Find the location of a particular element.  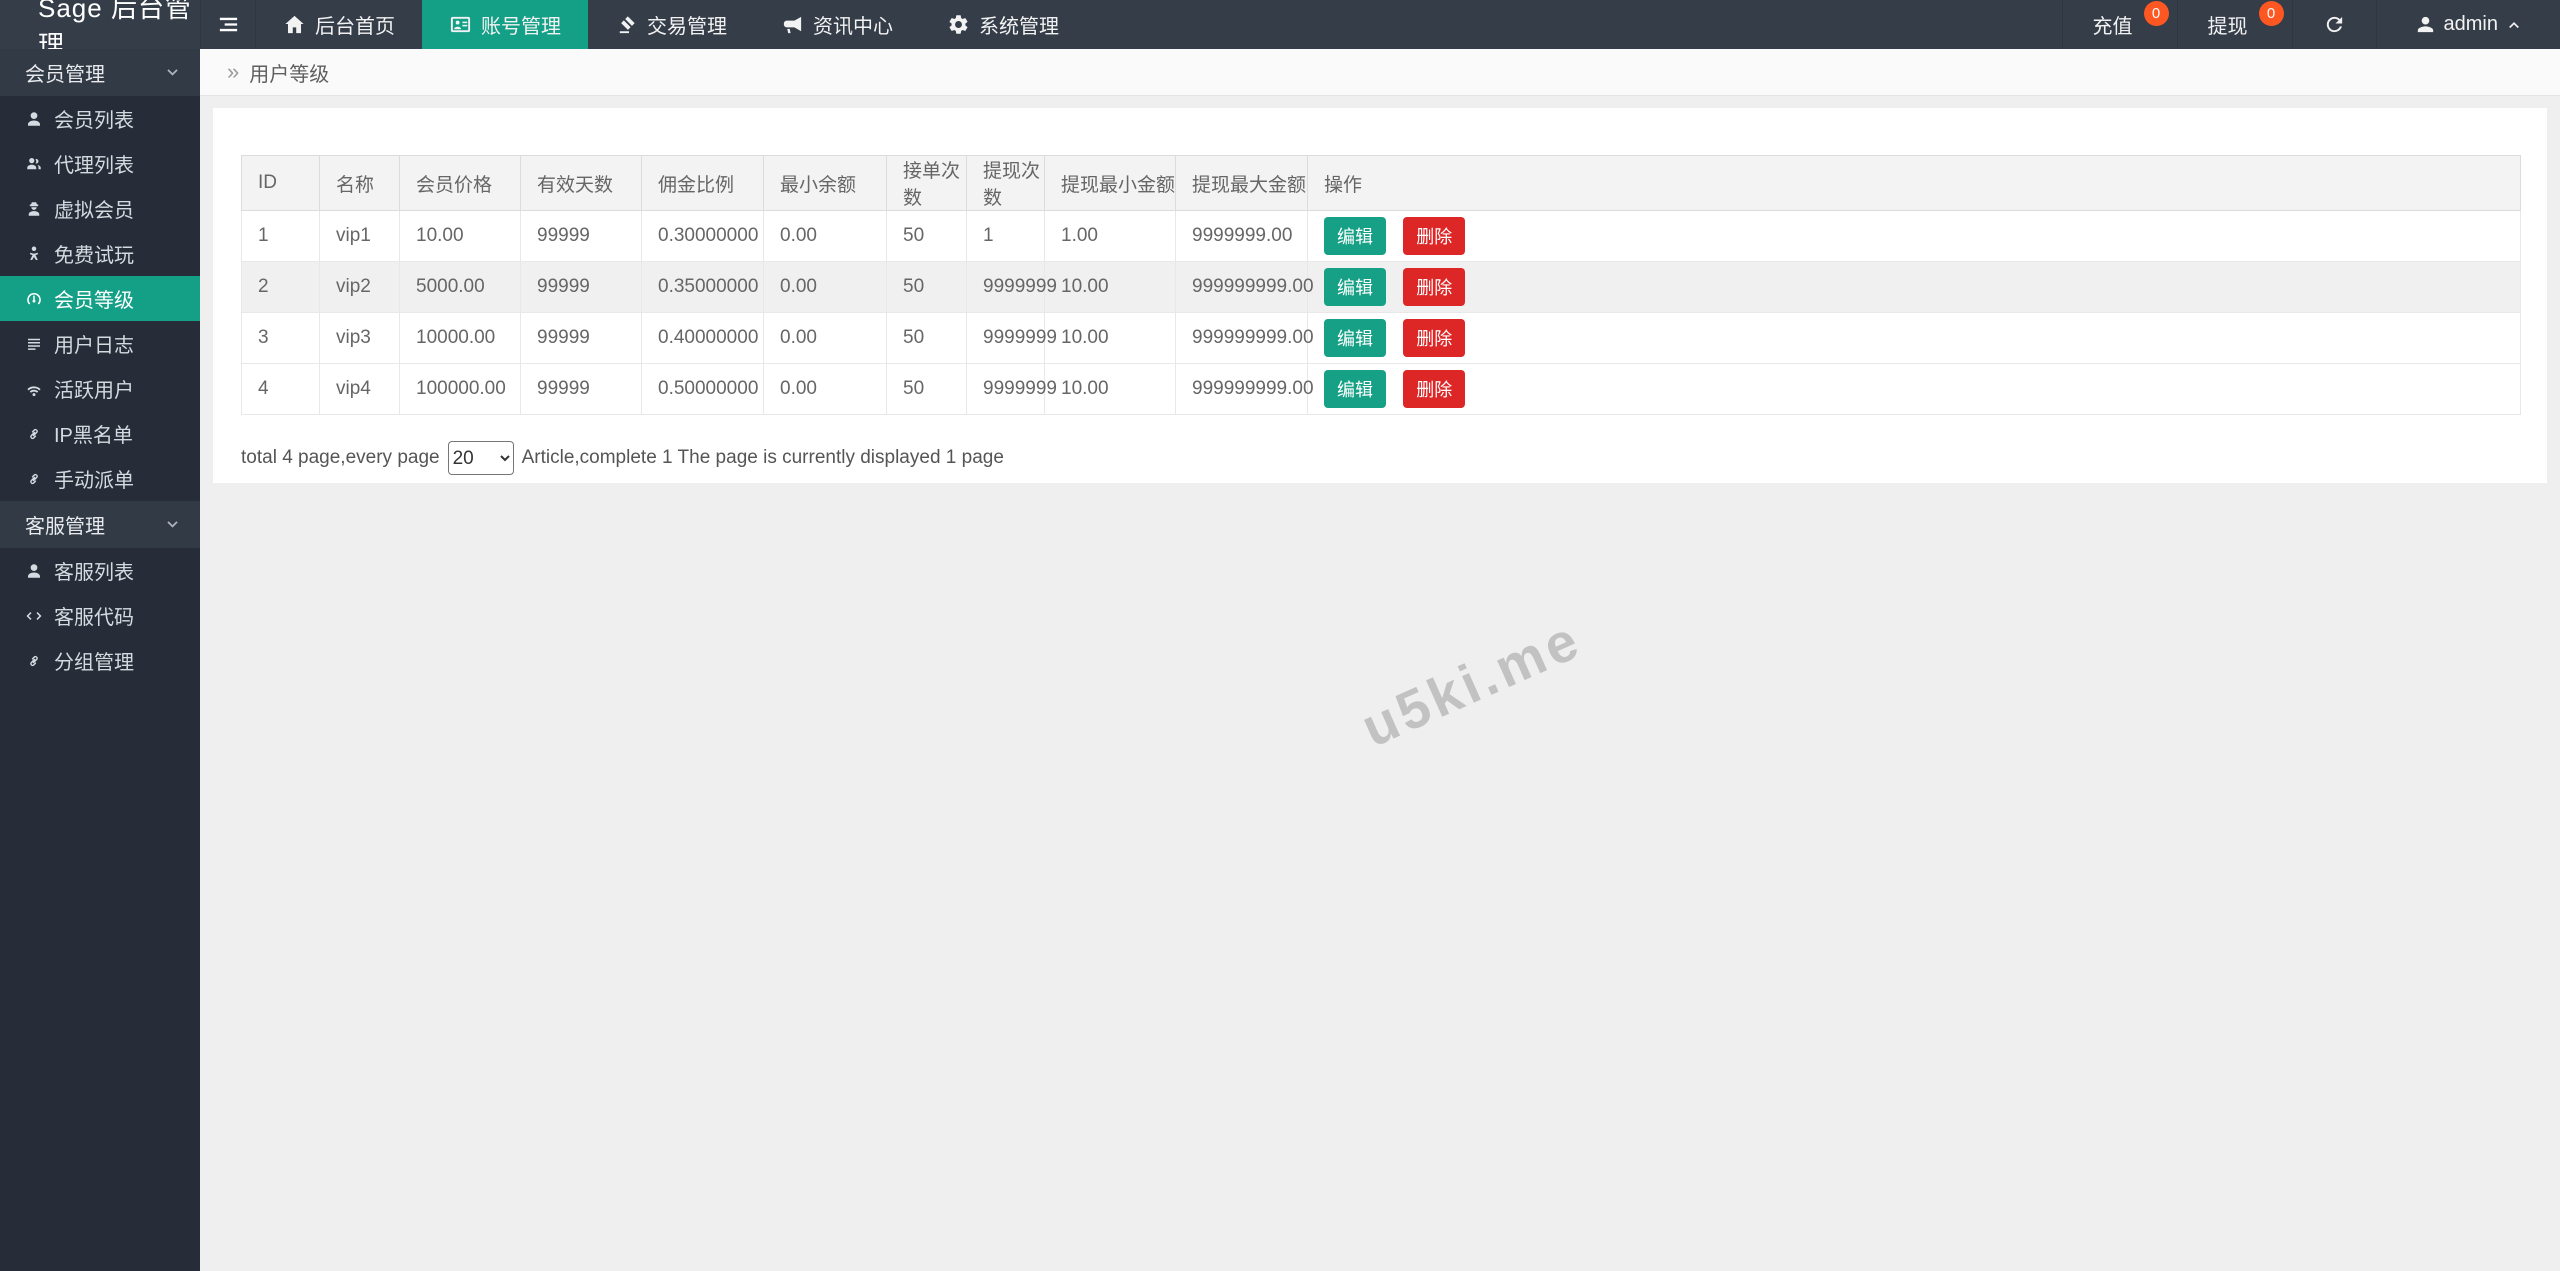

person-icon is located at coordinates (2425, 24).